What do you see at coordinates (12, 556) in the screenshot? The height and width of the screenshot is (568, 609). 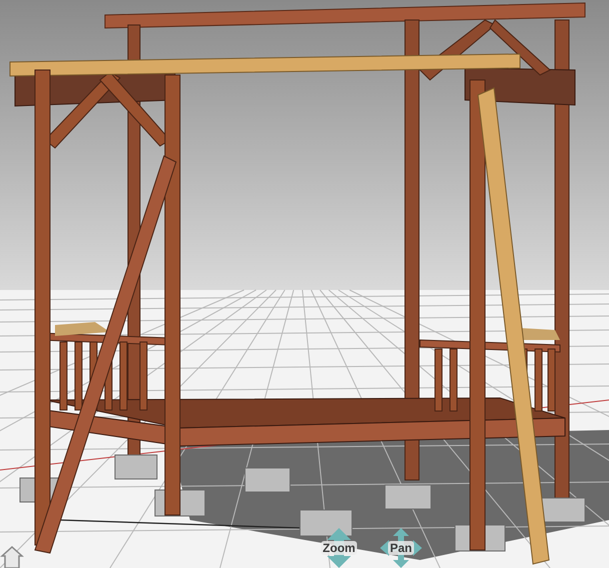 I see `home-icon` at bounding box center [12, 556].